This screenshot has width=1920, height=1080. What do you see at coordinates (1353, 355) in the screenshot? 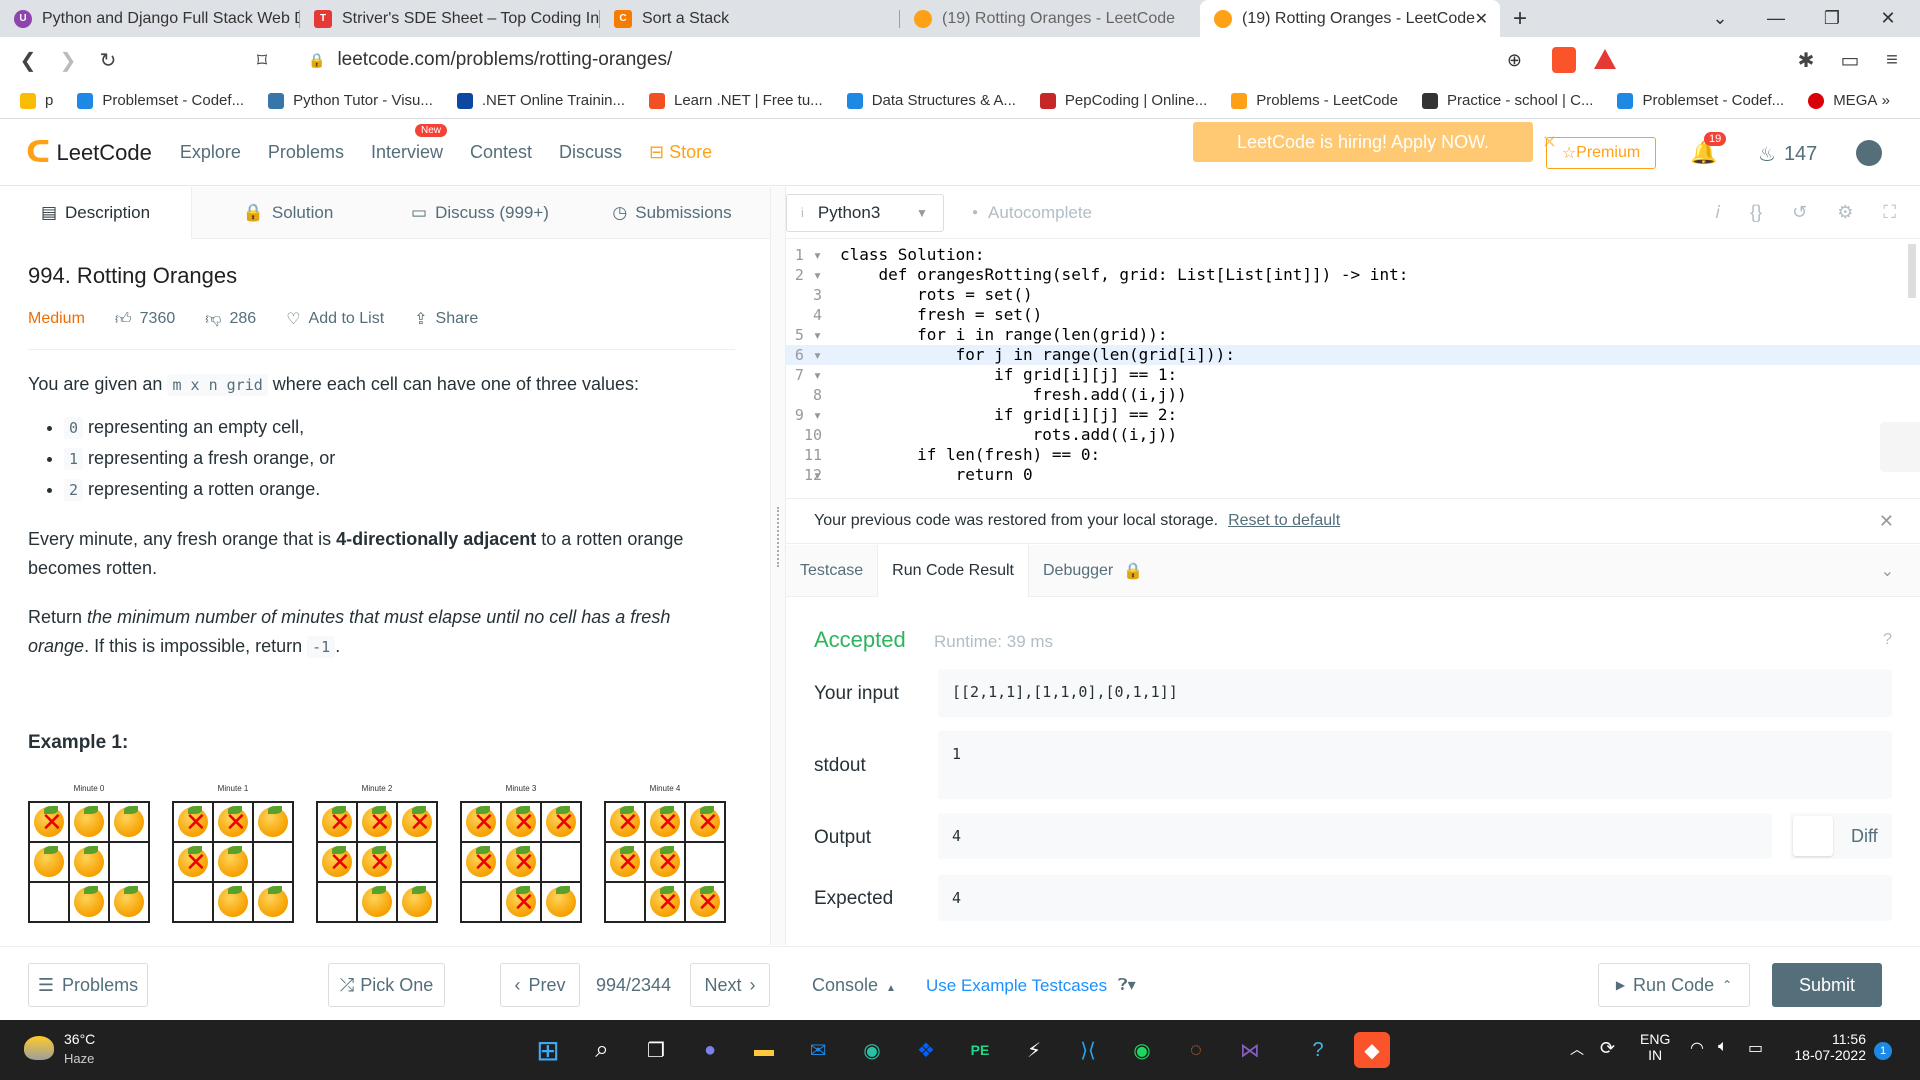
I see `code-line: 6 ▾ for j in range(len(grid[i])):` at bounding box center [1353, 355].